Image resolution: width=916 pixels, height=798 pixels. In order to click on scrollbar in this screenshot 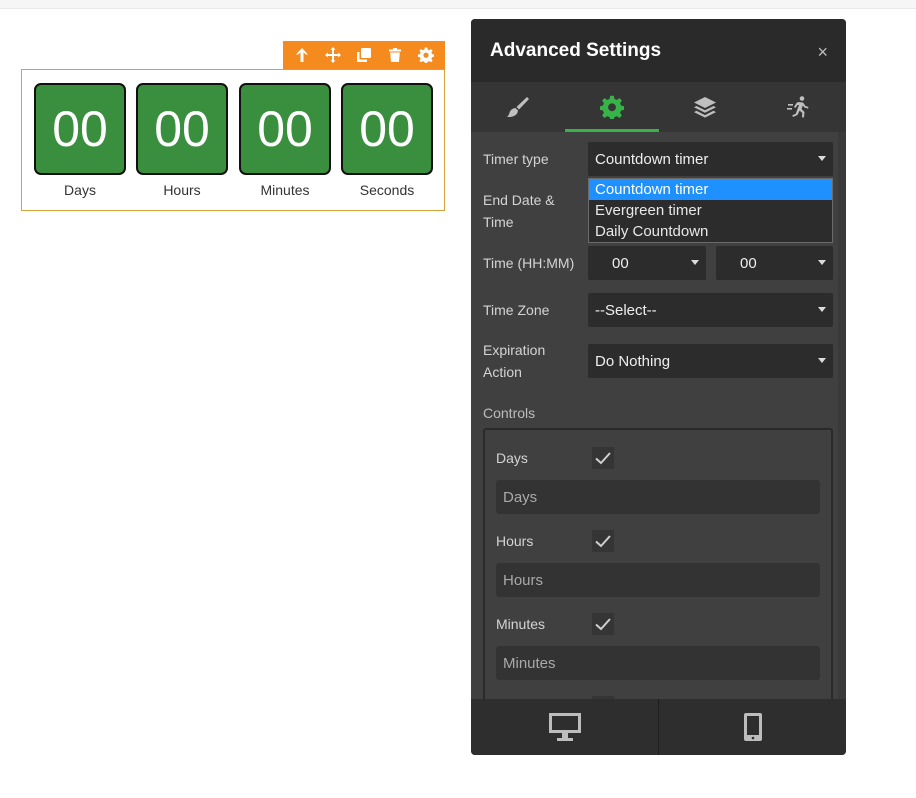, I will do `click(842, 415)`.